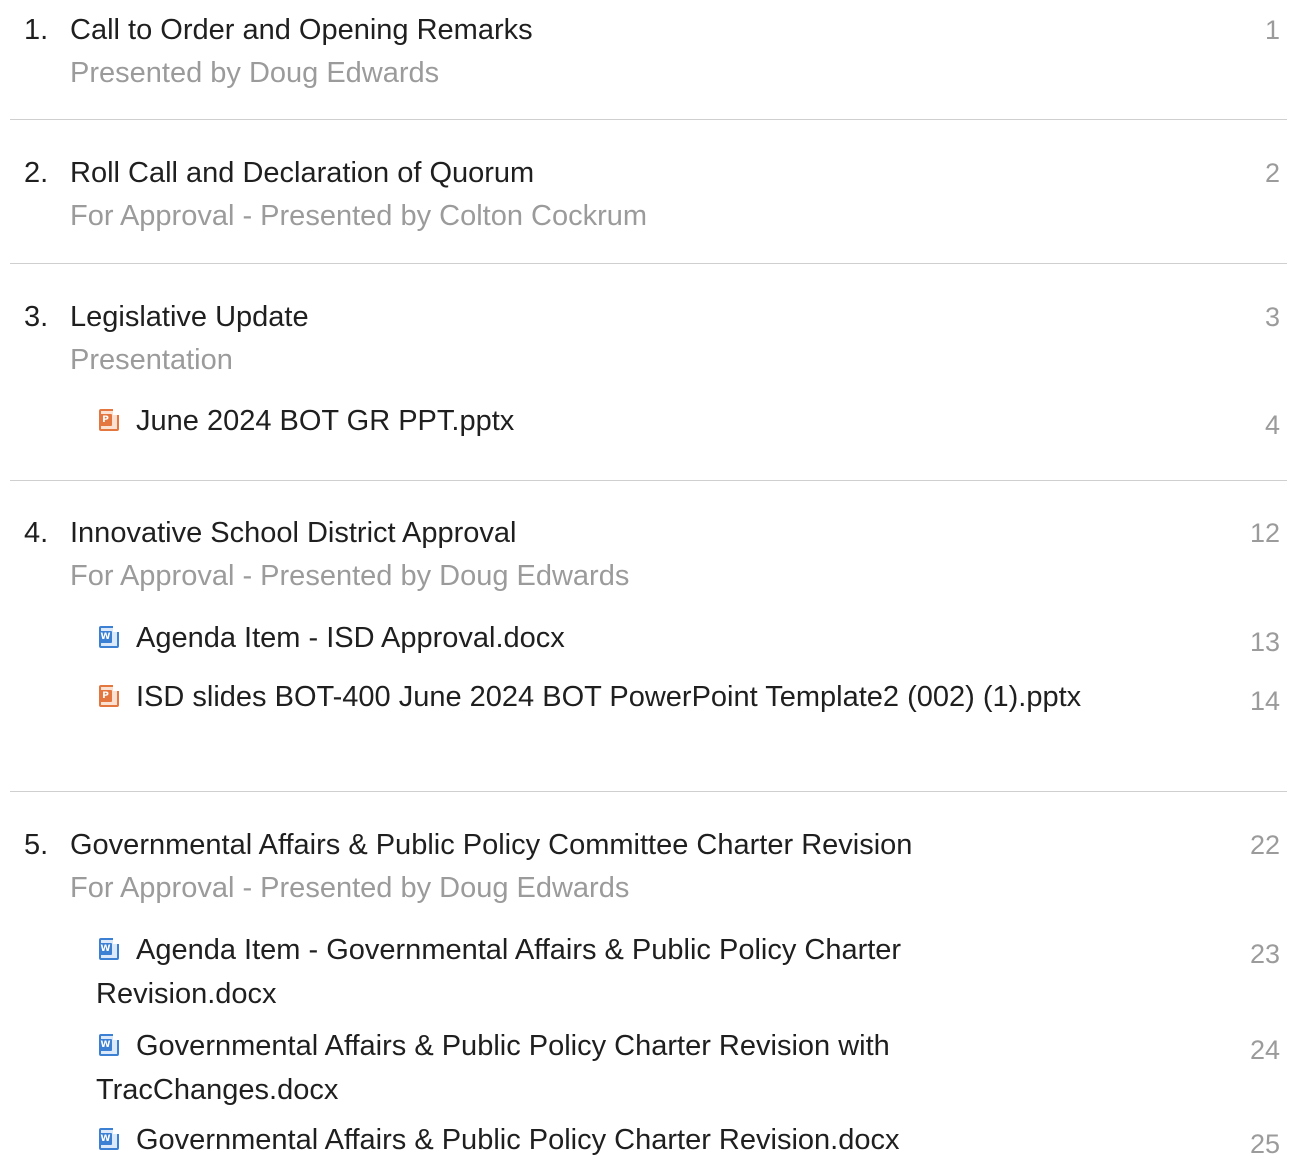 The height and width of the screenshot is (1164, 1294). Describe the element at coordinates (1264, 954) in the screenshot. I see `page-number: 23` at that location.